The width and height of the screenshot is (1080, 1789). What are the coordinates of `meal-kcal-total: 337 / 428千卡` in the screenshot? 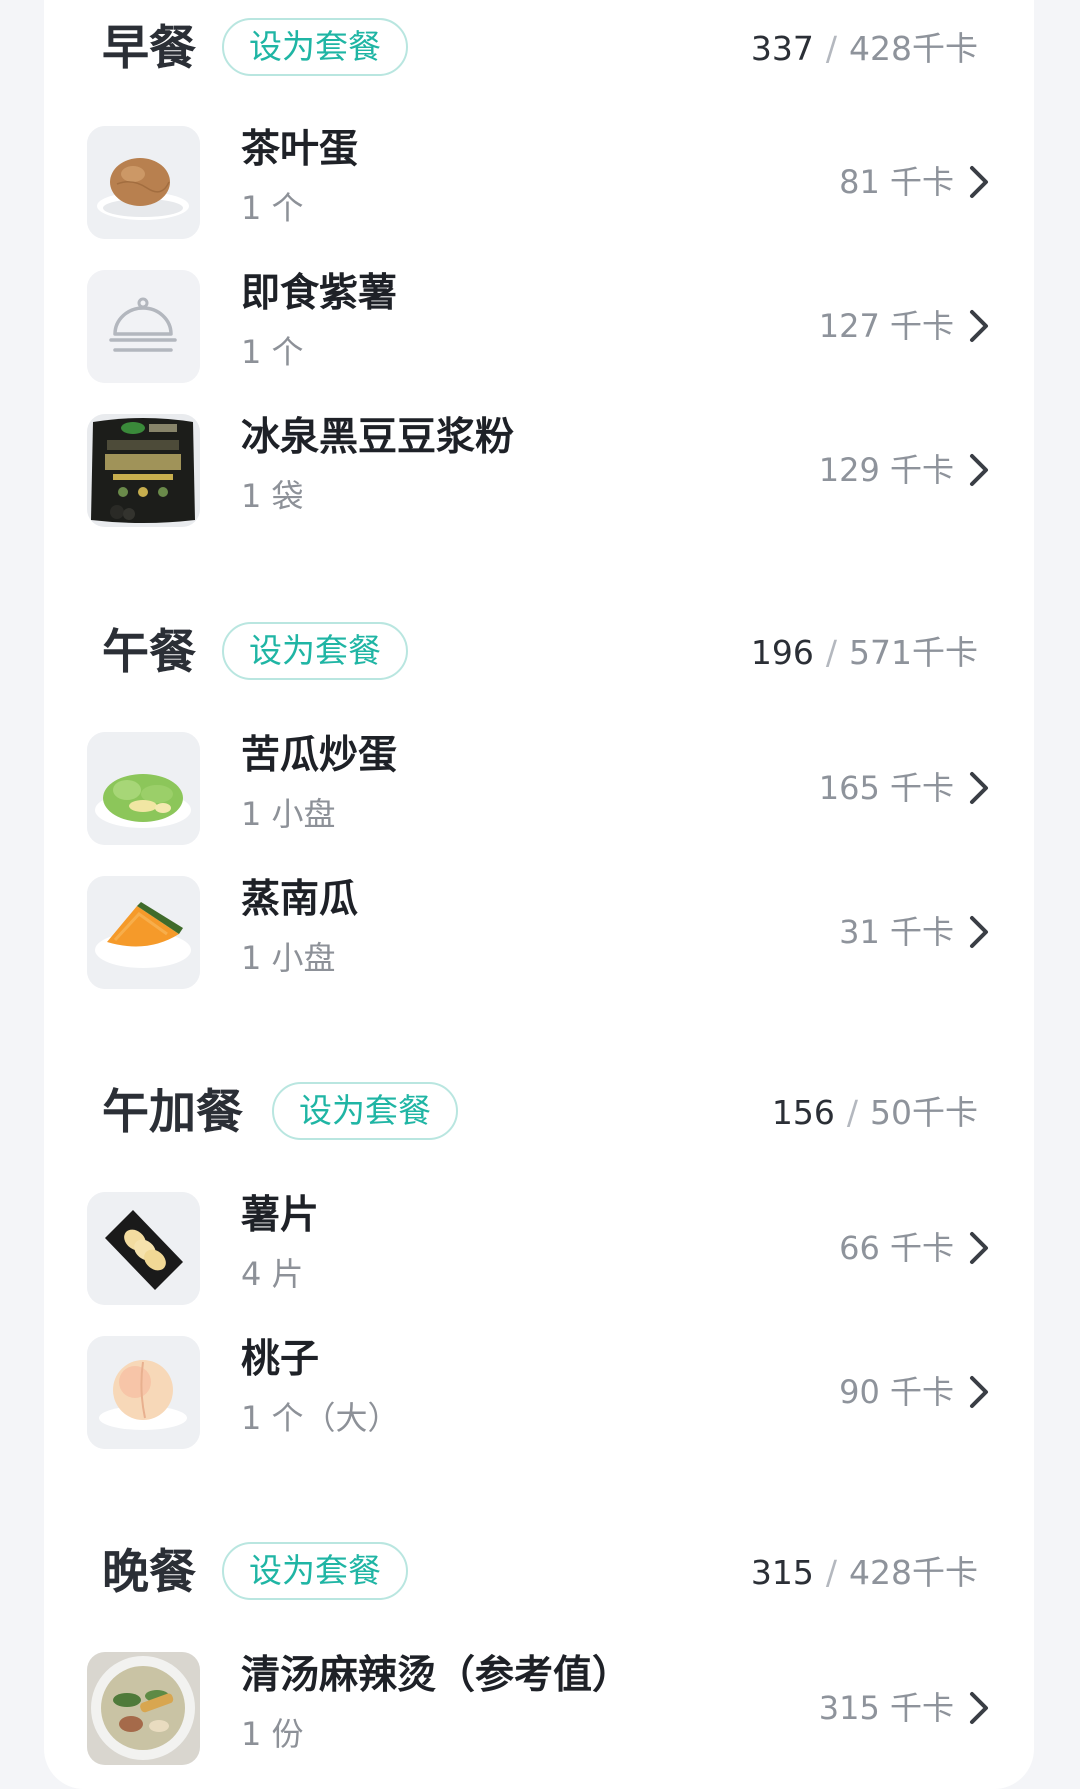 It's located at (864, 49).